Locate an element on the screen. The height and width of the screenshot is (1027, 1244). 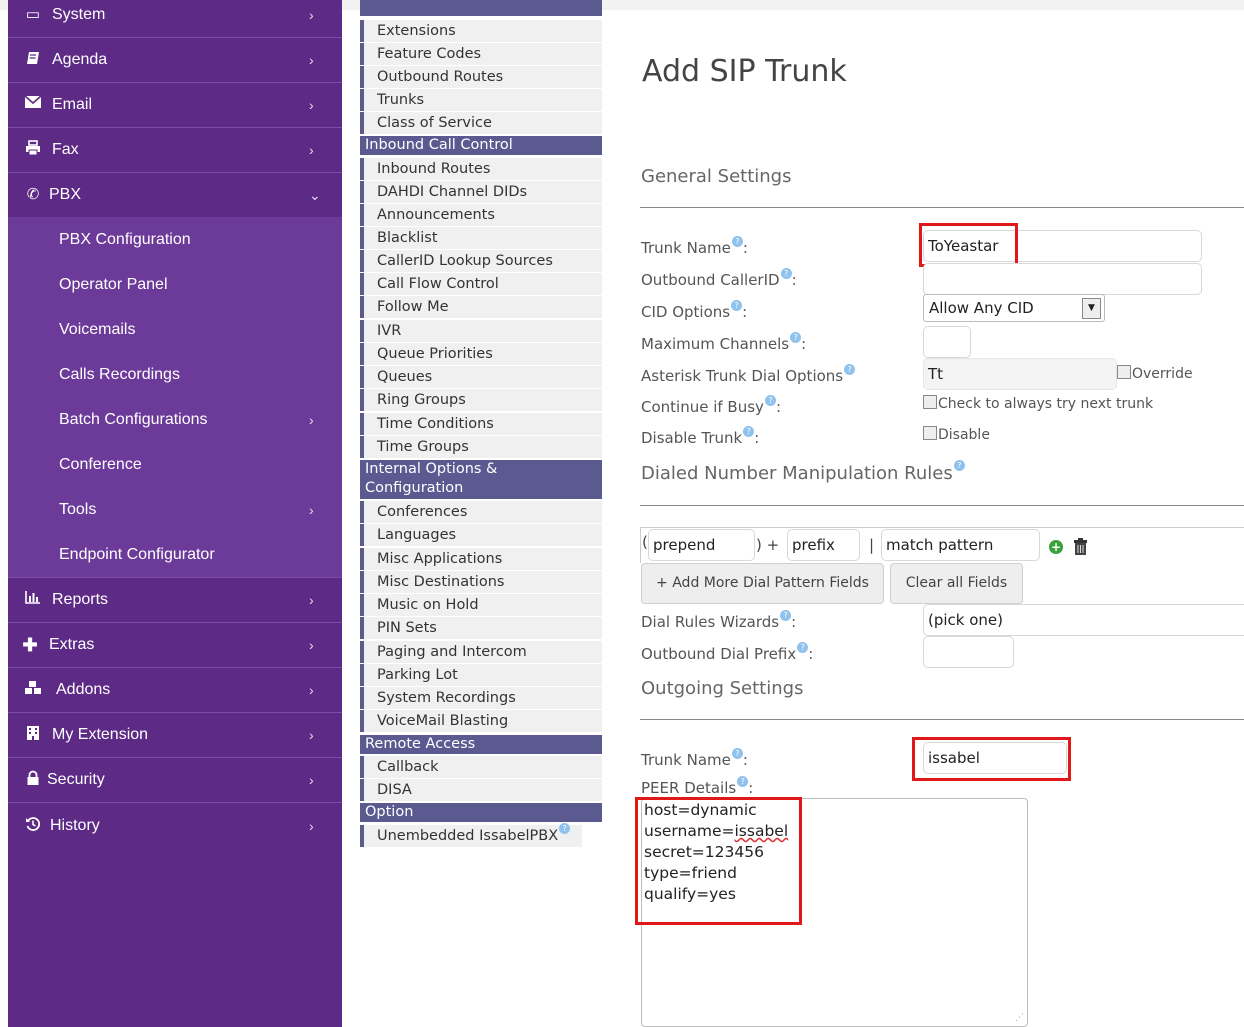
nav-item-dahdi-channel-dids: DAHDI Channel DIDs is located at coordinates (481, 192).